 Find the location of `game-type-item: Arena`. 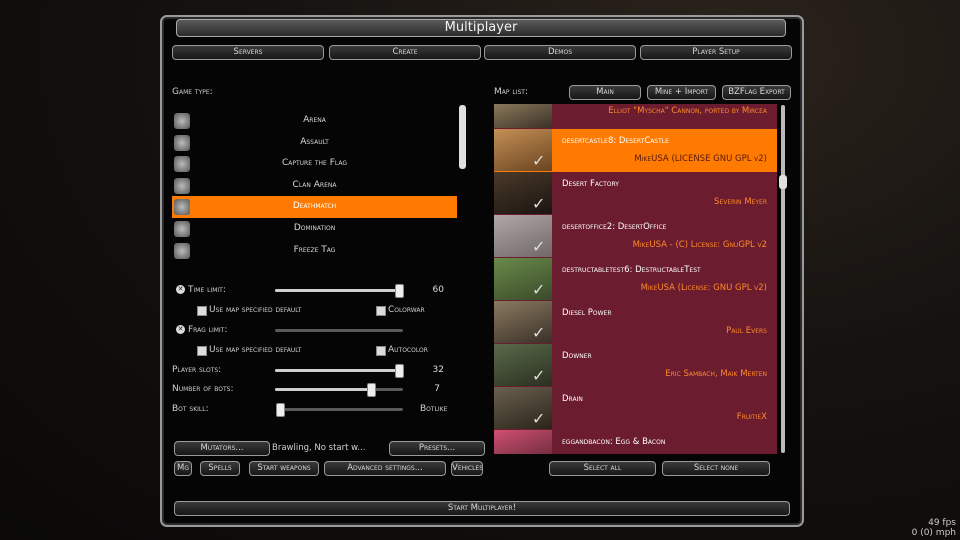

game-type-item: Arena is located at coordinates (314, 121).